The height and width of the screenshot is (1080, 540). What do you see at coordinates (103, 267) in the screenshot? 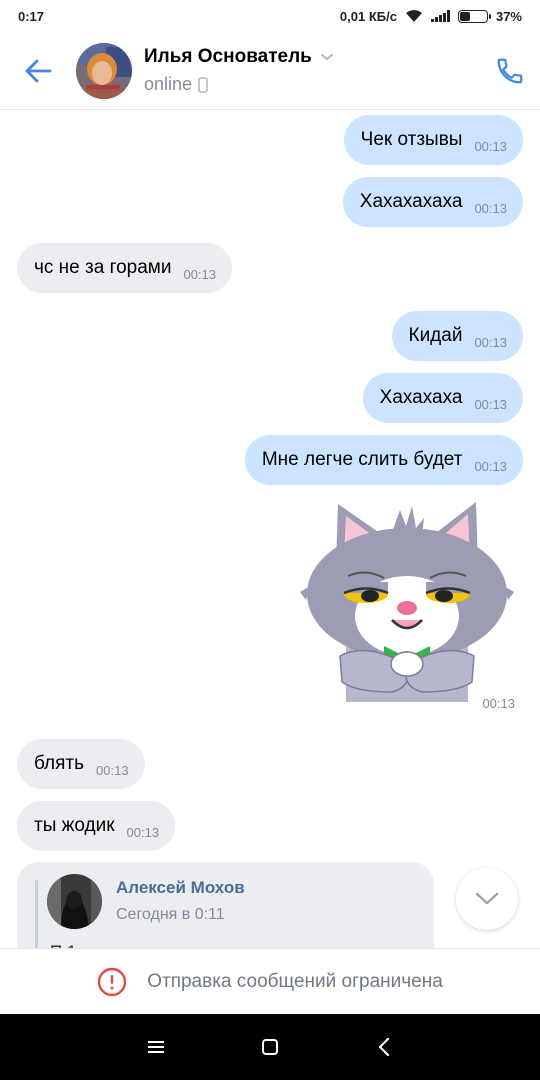
I see `message-text: чс не за горами` at bounding box center [103, 267].